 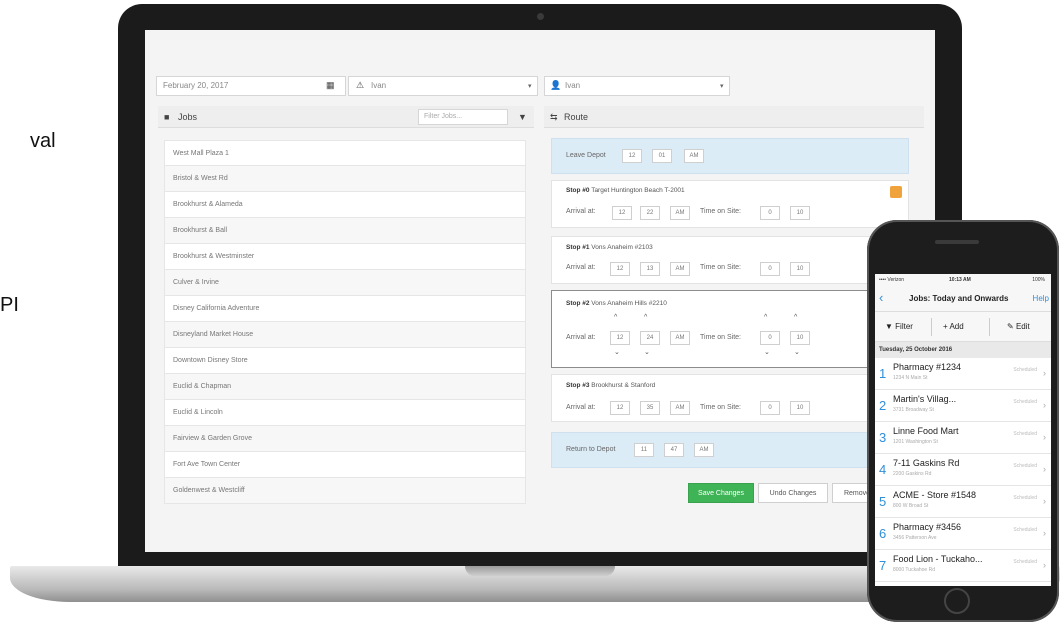 I want to click on job-list-item: Brookhurst & Alameda, so click(x=345, y=205).